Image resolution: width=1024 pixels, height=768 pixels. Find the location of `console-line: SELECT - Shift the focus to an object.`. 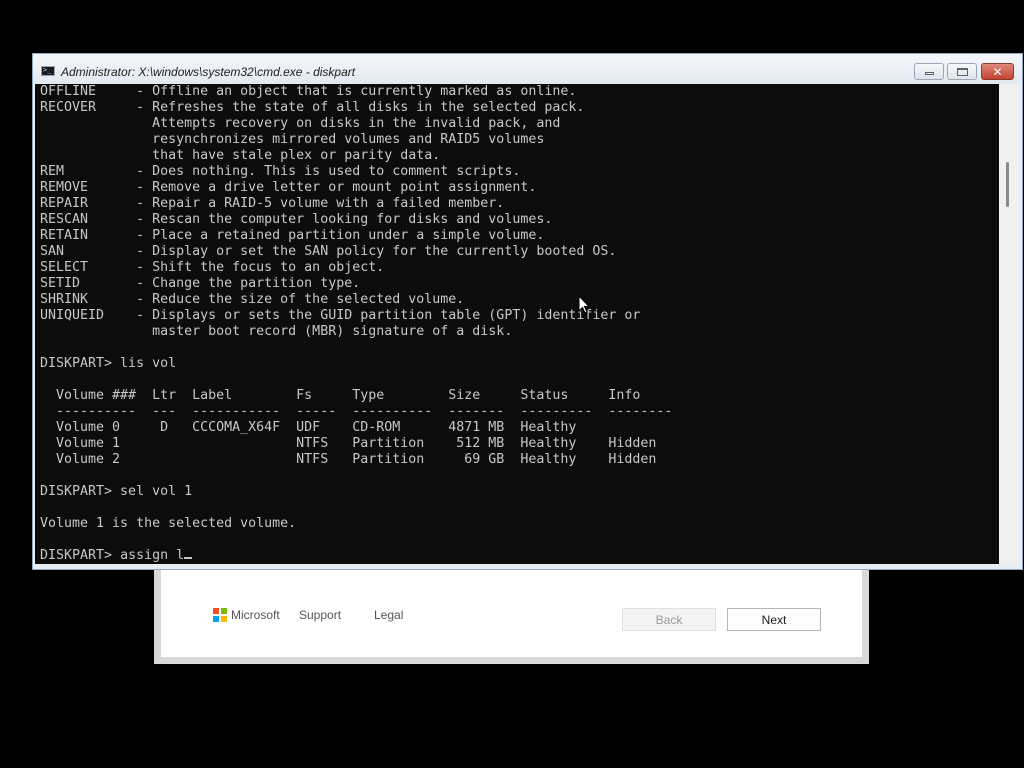

console-line: SELECT - Shift the focus to an object. is located at coordinates (212, 267).